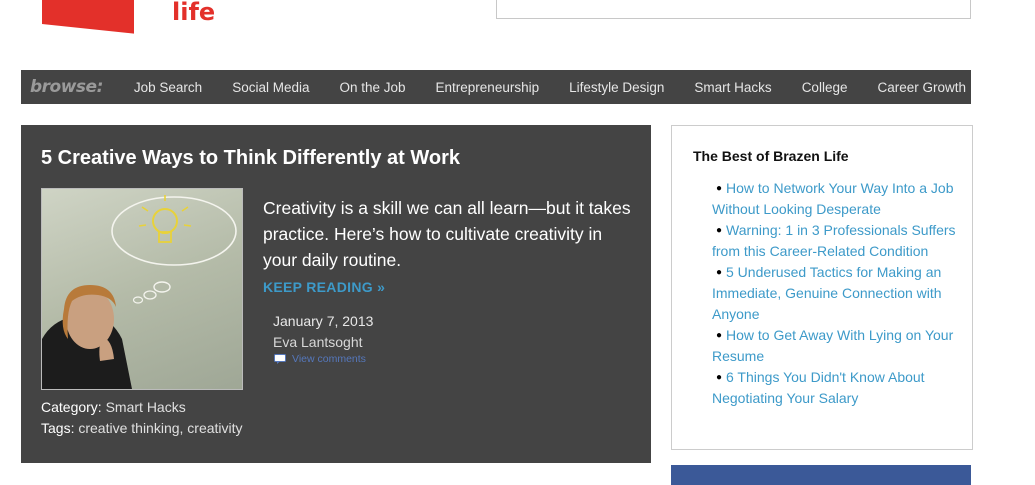 This screenshot has height=485, width=1035. I want to click on tags-links: creative thinking, creativity, so click(160, 428).